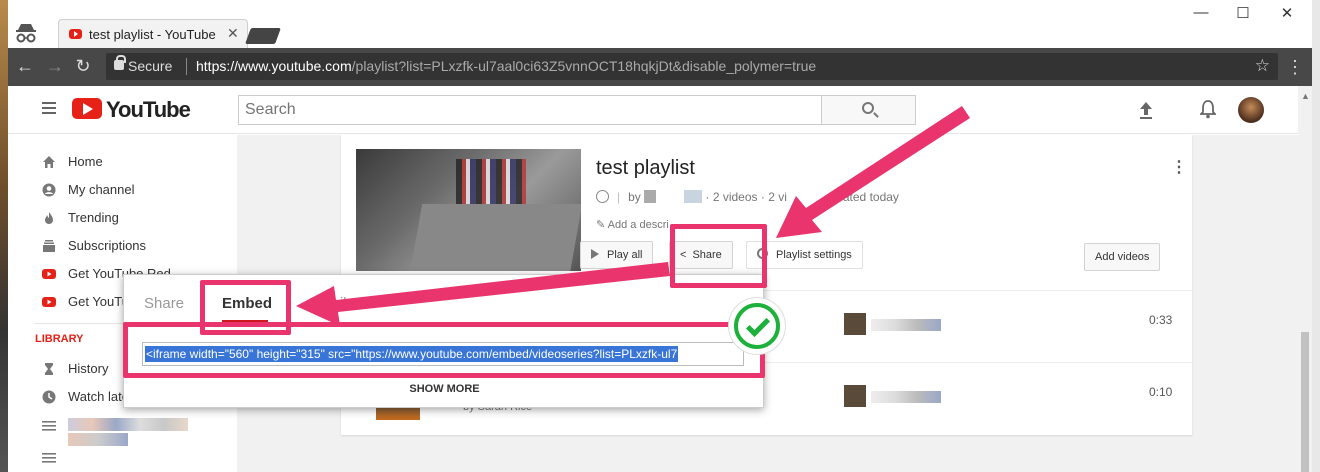  I want to click on youtube-red-icon, so click(49, 274).